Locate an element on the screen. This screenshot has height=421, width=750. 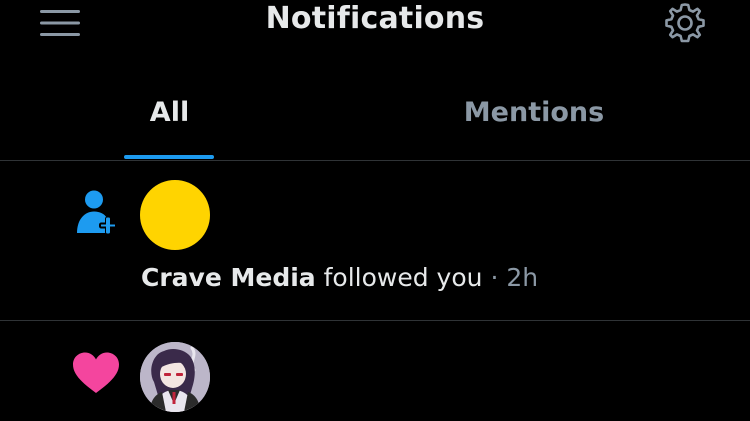
notification-action: followed you is located at coordinates (403, 277).